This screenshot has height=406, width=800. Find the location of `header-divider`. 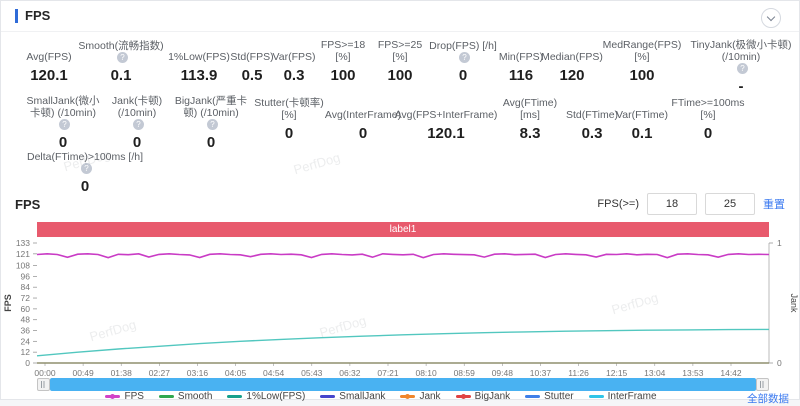

header-divider is located at coordinates (400, 31).